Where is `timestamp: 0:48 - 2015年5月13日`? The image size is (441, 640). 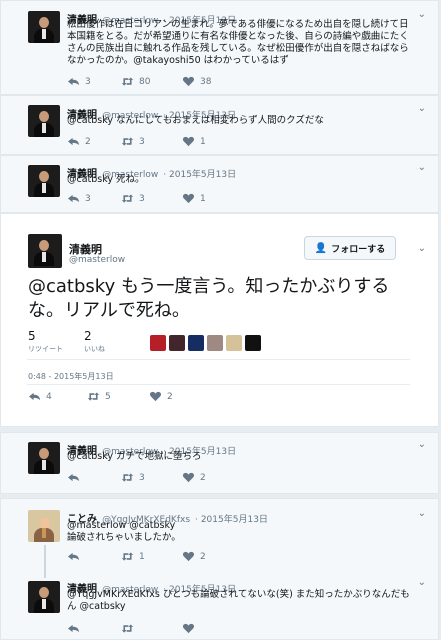
timestamp: 0:48 - 2015年5月13日 is located at coordinates (71, 376).